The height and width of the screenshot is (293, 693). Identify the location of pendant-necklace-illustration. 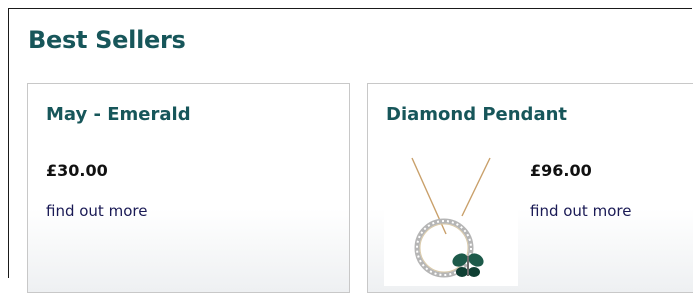
(451, 217).